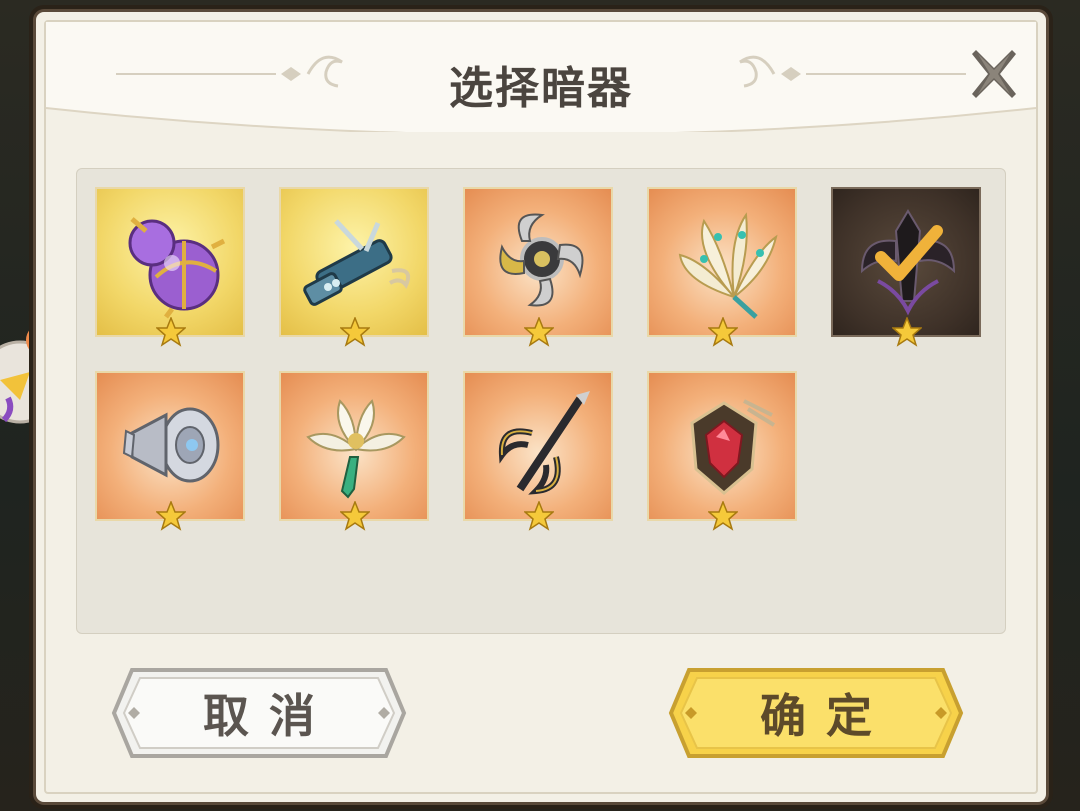  What do you see at coordinates (826, 716) in the screenshot?
I see `confirm-button-label: 确定` at bounding box center [826, 716].